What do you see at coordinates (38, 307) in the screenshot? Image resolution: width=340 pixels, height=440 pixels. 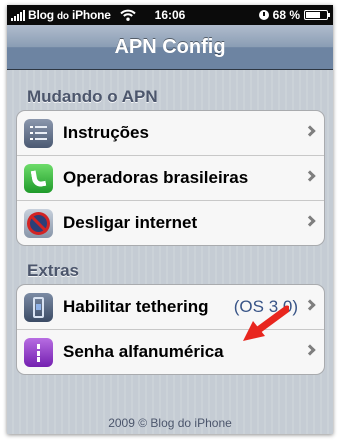 I see `tethering-icon` at bounding box center [38, 307].